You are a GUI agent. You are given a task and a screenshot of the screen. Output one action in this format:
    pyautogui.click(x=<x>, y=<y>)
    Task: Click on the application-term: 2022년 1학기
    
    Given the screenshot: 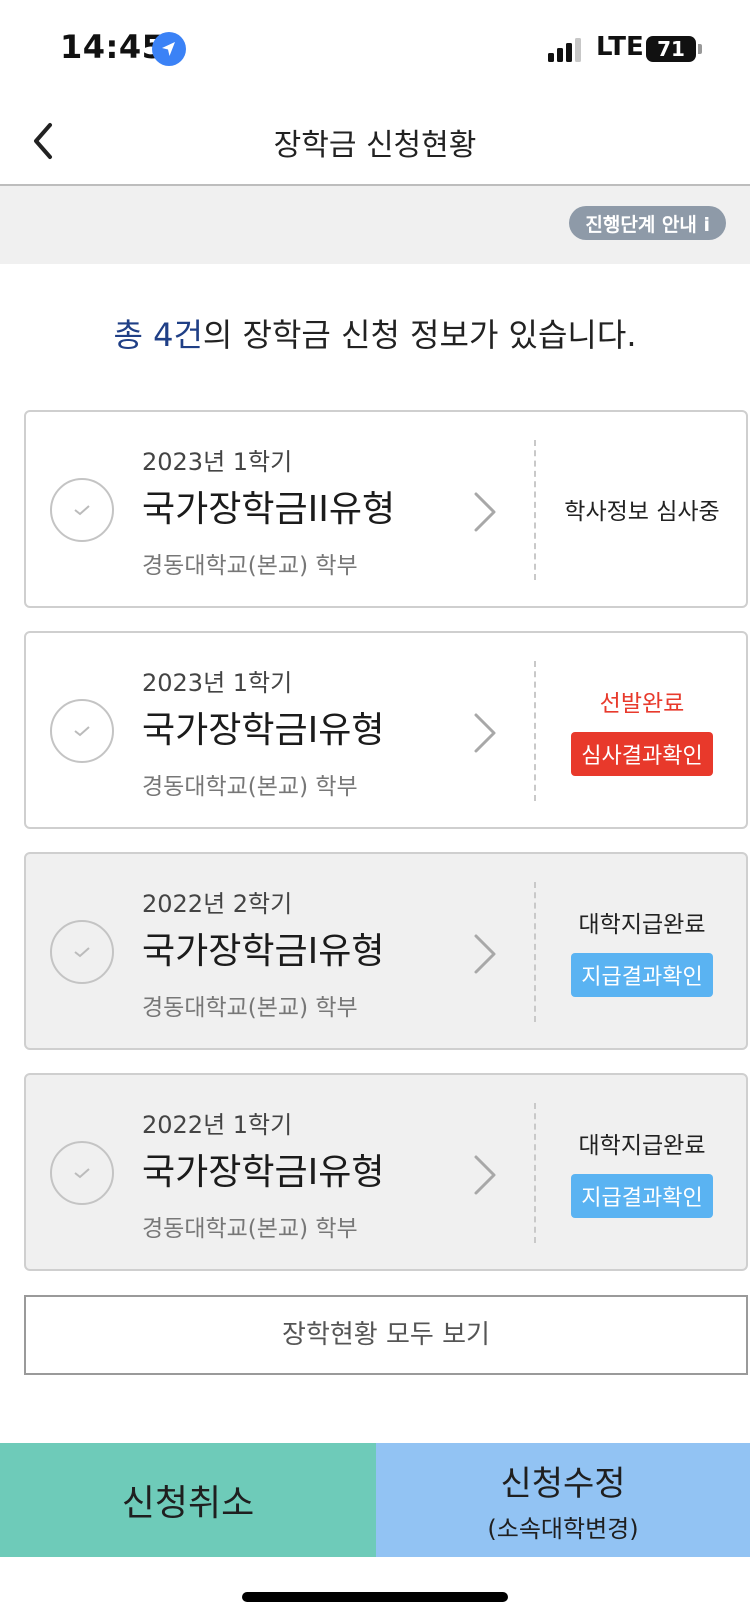 What is the action you would take?
    pyautogui.click(x=217, y=1125)
    